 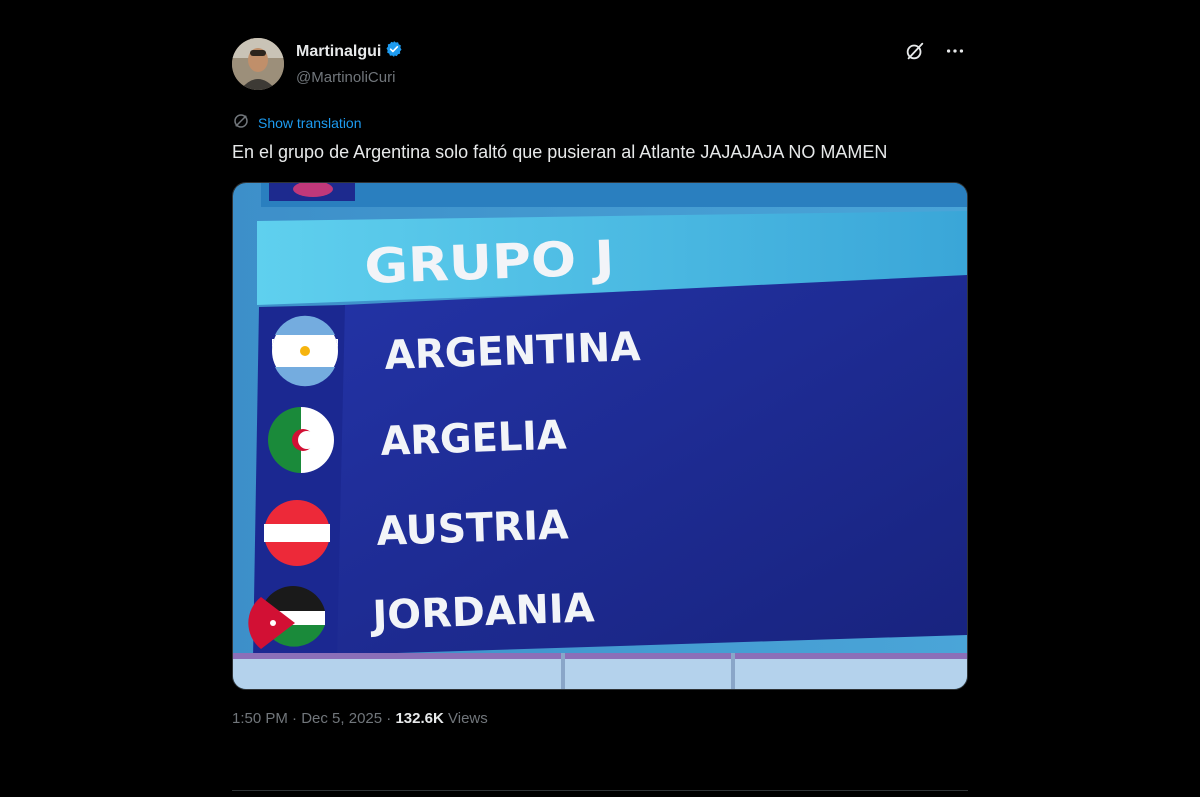 I want to click on group-title: GRUPO J, so click(x=489, y=262).